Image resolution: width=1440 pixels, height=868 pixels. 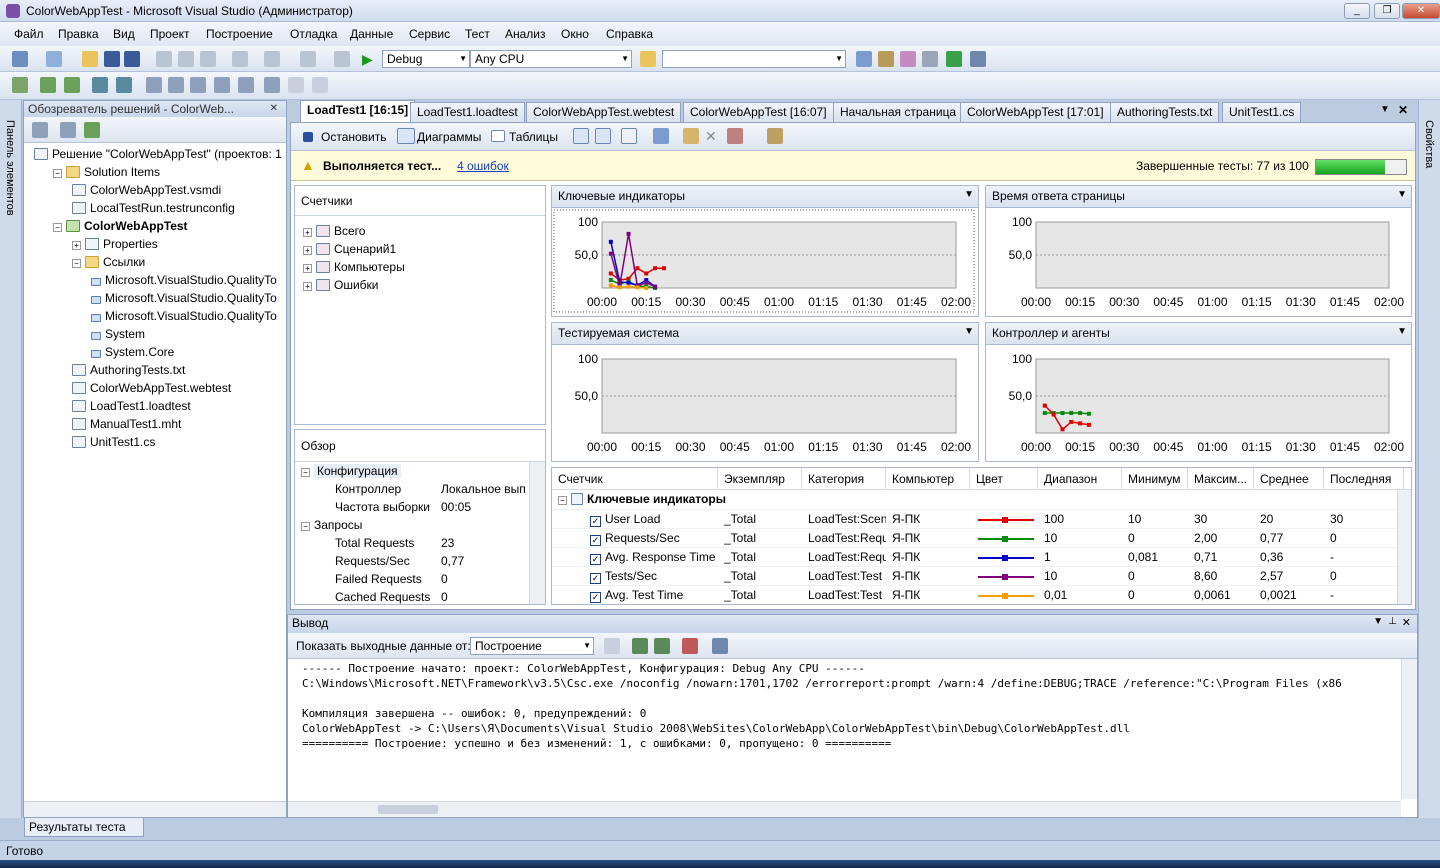 What do you see at coordinates (78, 34) in the screenshot?
I see `menu-item-1: Правка` at bounding box center [78, 34].